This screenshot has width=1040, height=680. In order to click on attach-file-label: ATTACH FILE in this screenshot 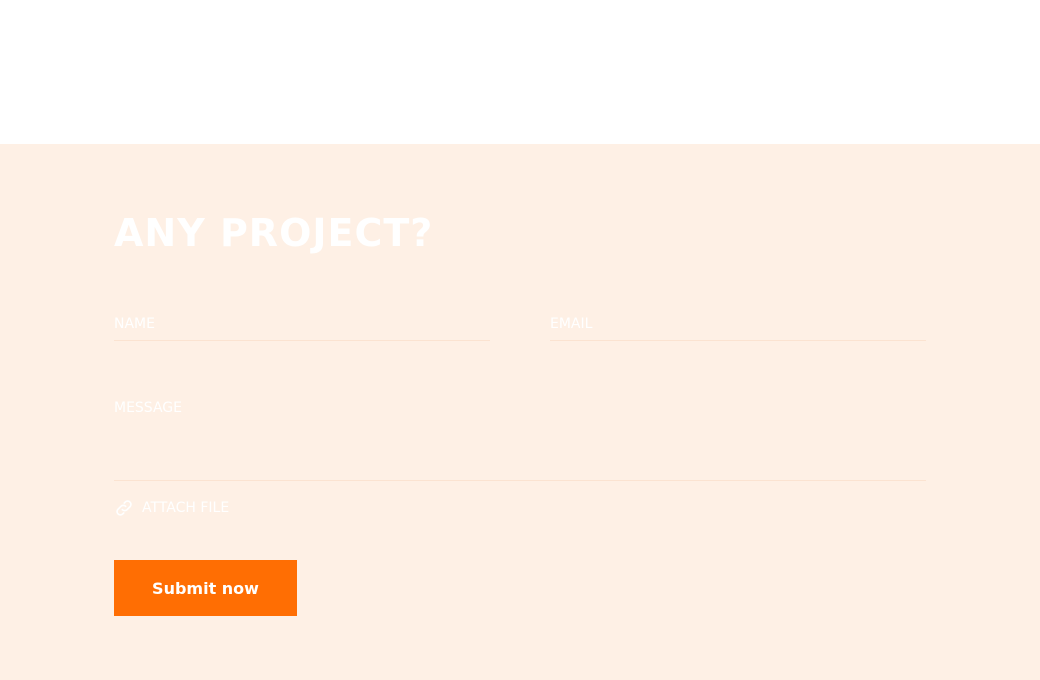, I will do `click(186, 508)`.